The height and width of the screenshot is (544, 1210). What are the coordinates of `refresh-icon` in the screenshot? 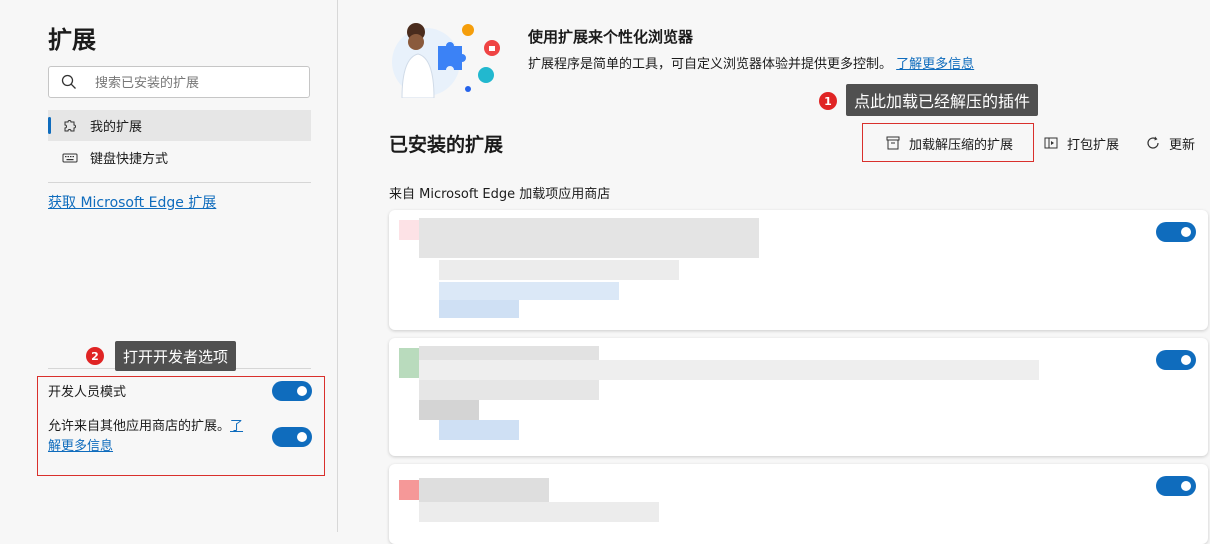 It's located at (1153, 142).